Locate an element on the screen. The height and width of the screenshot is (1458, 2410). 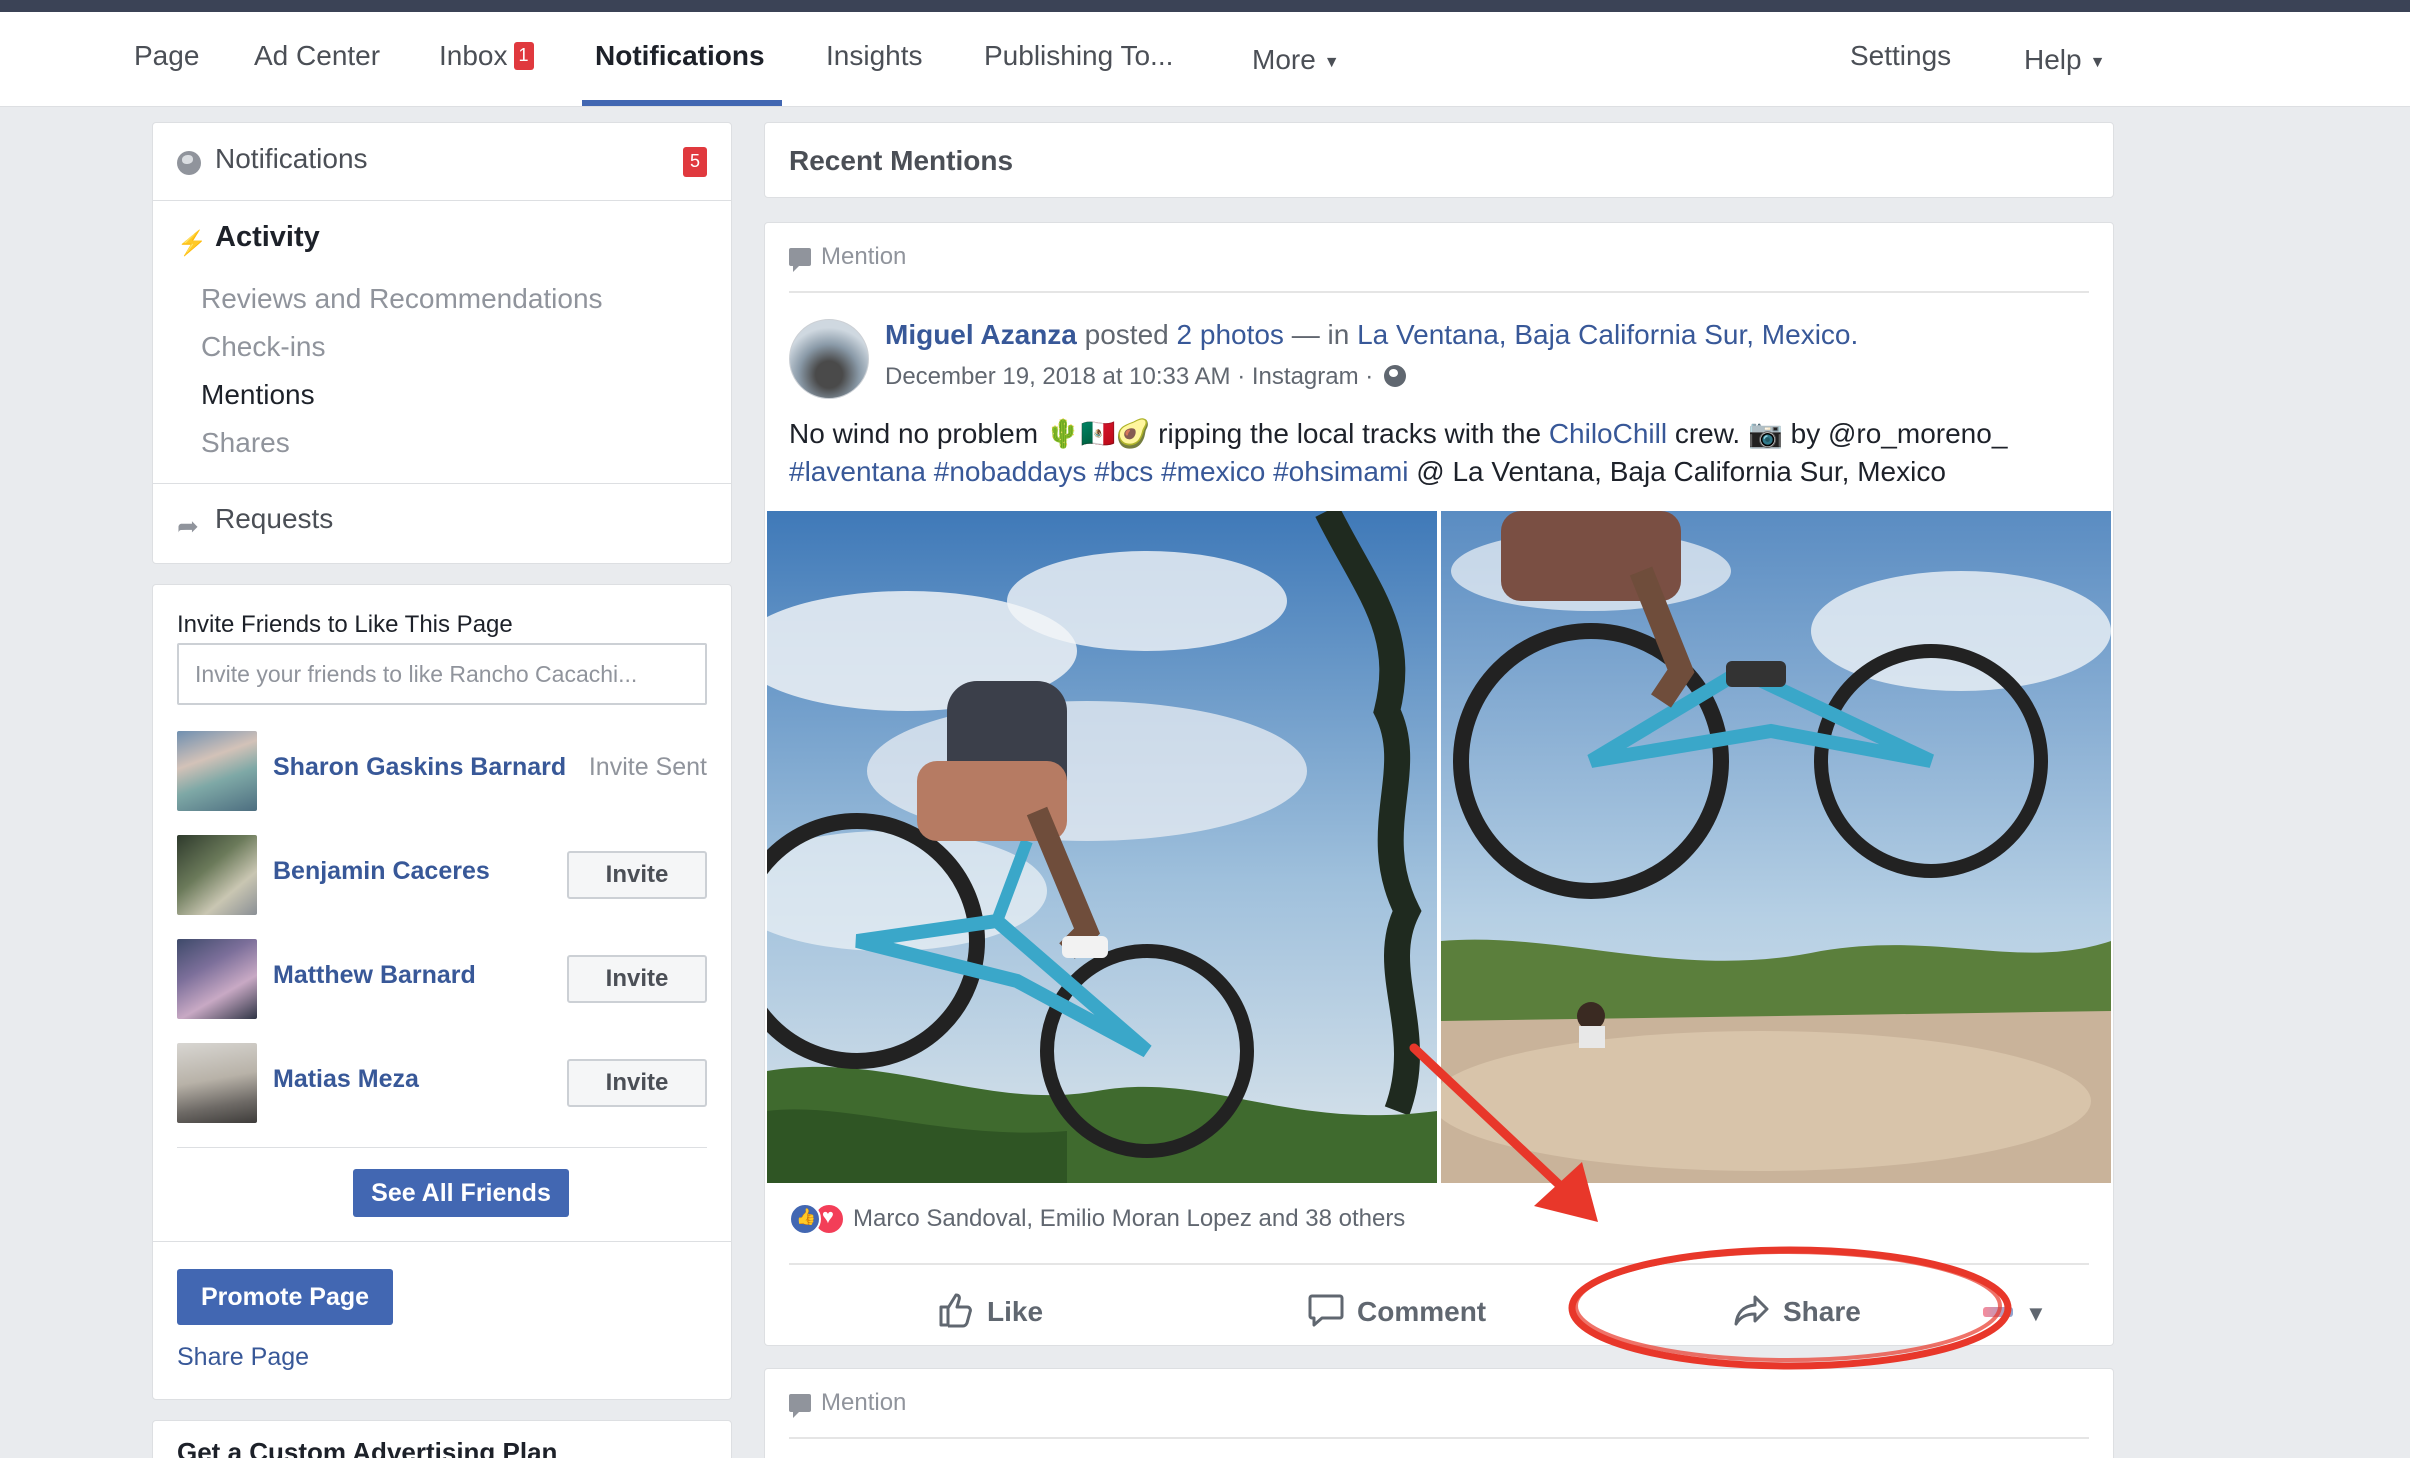
like-label: Like is located at coordinates (1015, 1311).